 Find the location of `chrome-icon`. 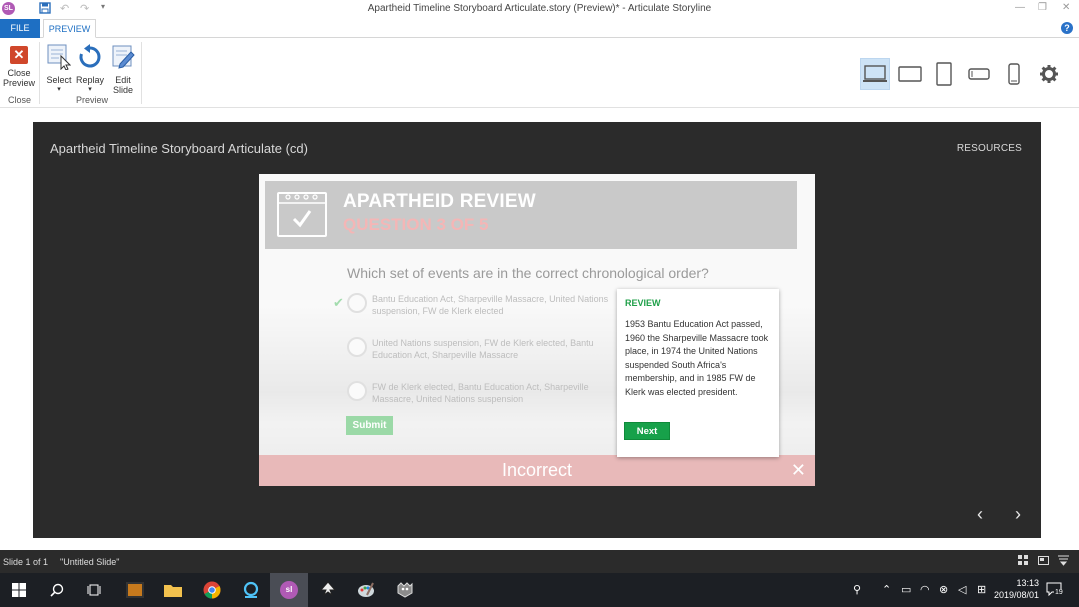

chrome-icon is located at coordinates (212, 590).